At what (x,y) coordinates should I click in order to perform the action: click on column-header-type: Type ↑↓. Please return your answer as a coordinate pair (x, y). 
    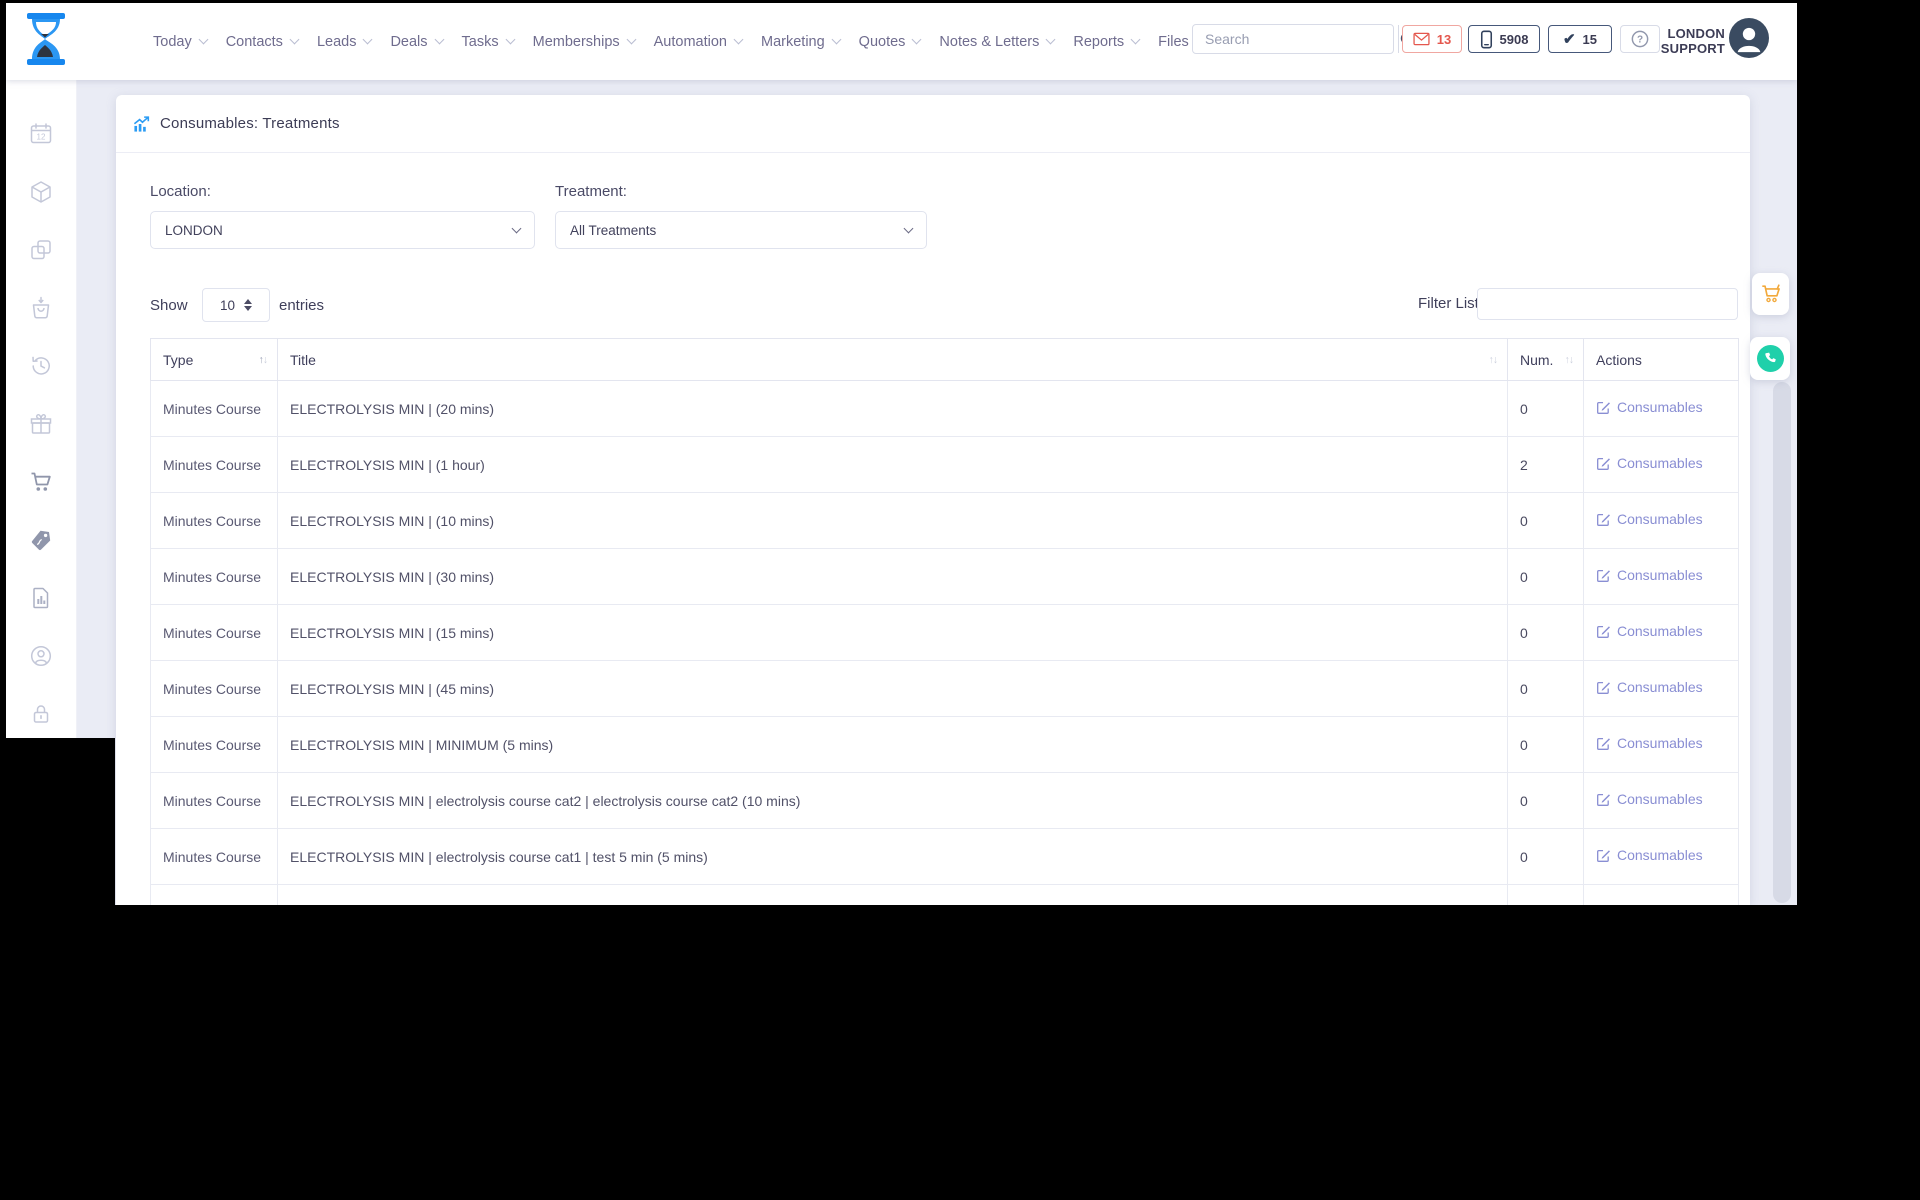
    Looking at the image, I should click on (214, 359).